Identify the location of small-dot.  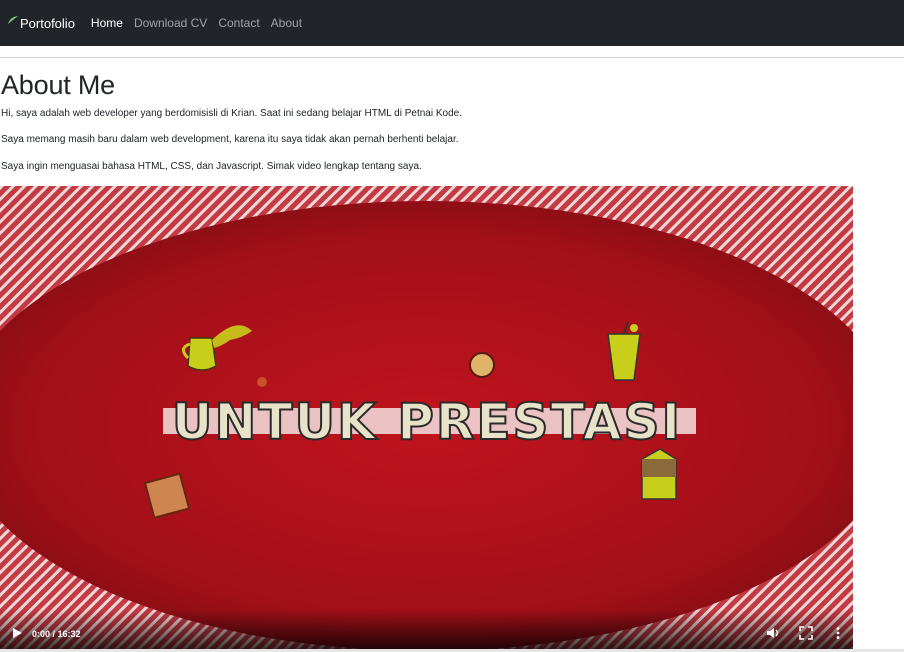
(262, 382).